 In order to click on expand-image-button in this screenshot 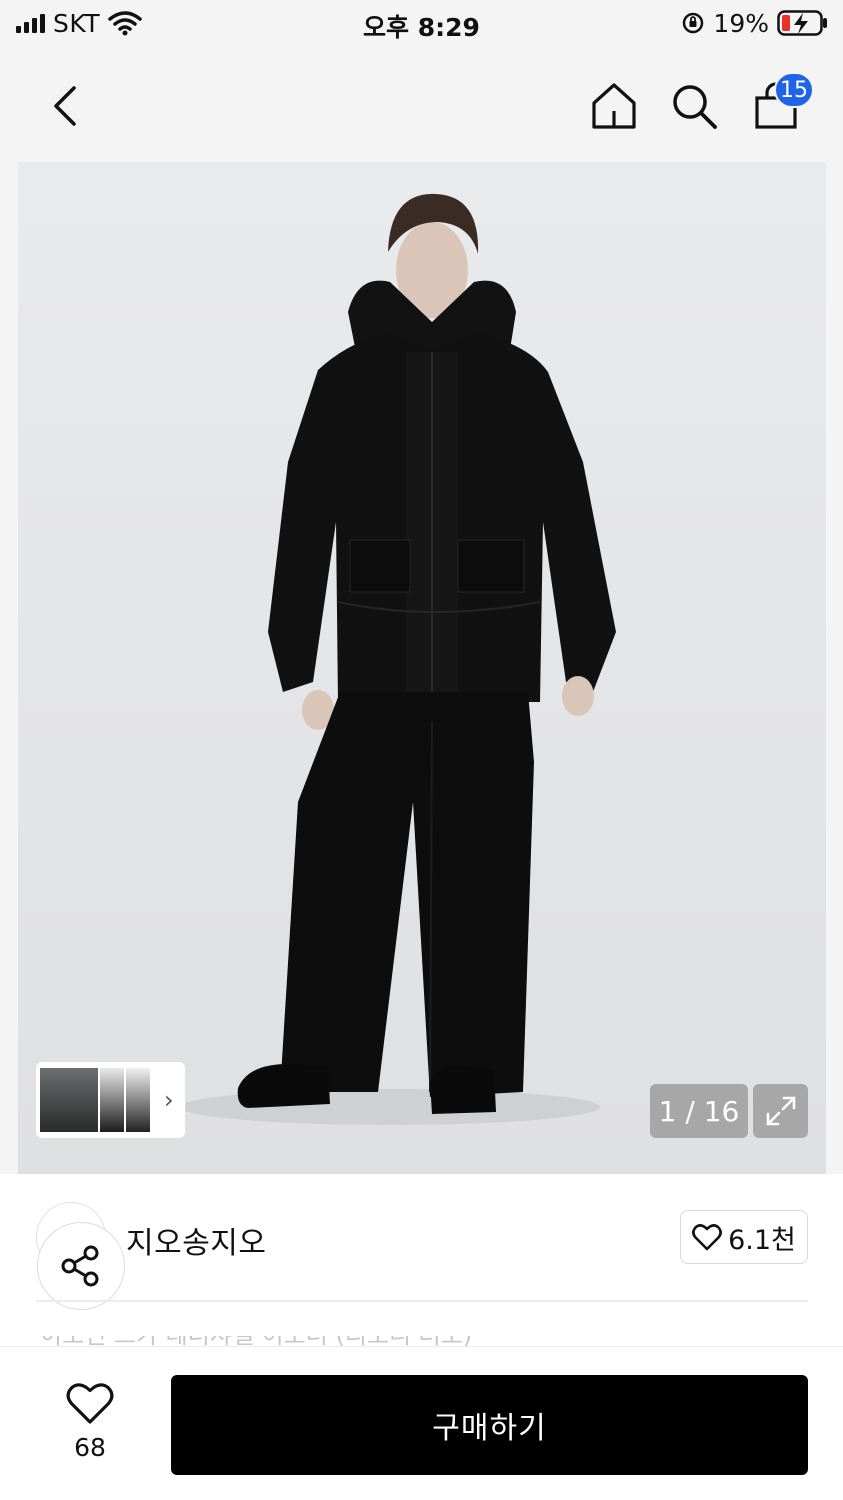, I will do `click(780, 1111)`.